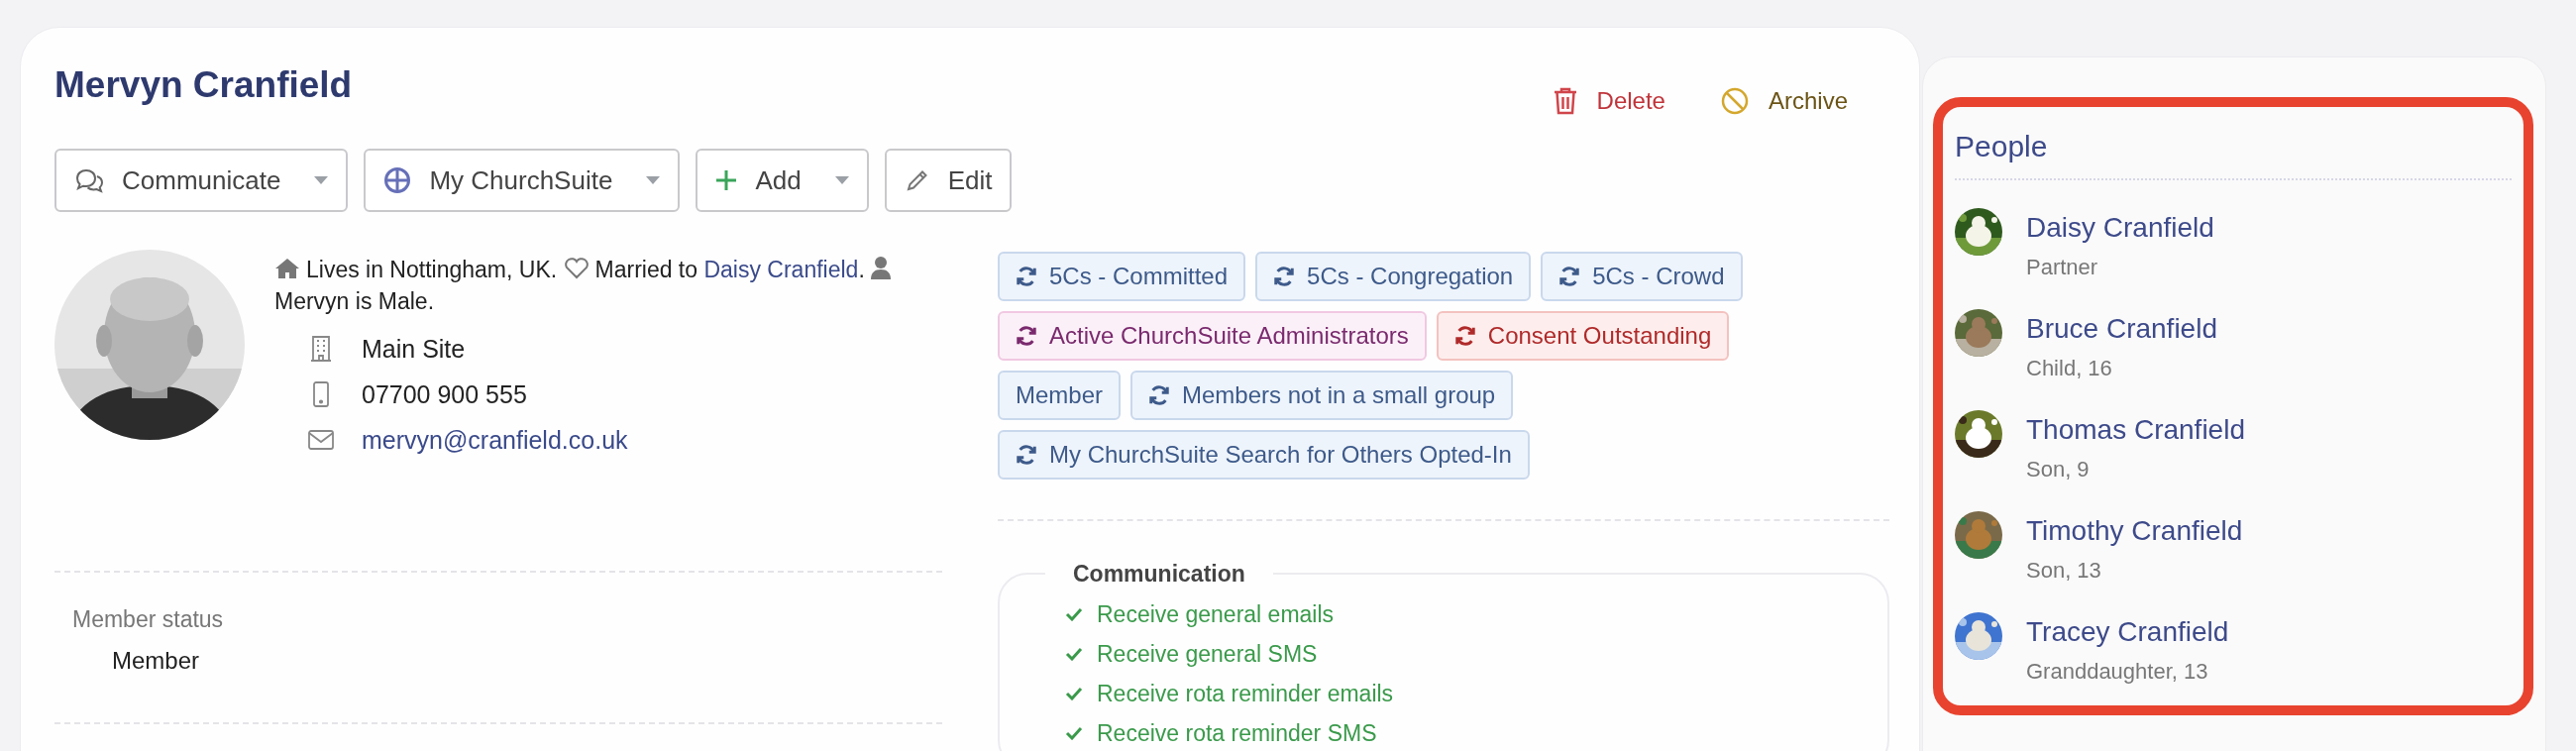  What do you see at coordinates (1609, 101) in the screenshot?
I see `delete-button: Delete` at bounding box center [1609, 101].